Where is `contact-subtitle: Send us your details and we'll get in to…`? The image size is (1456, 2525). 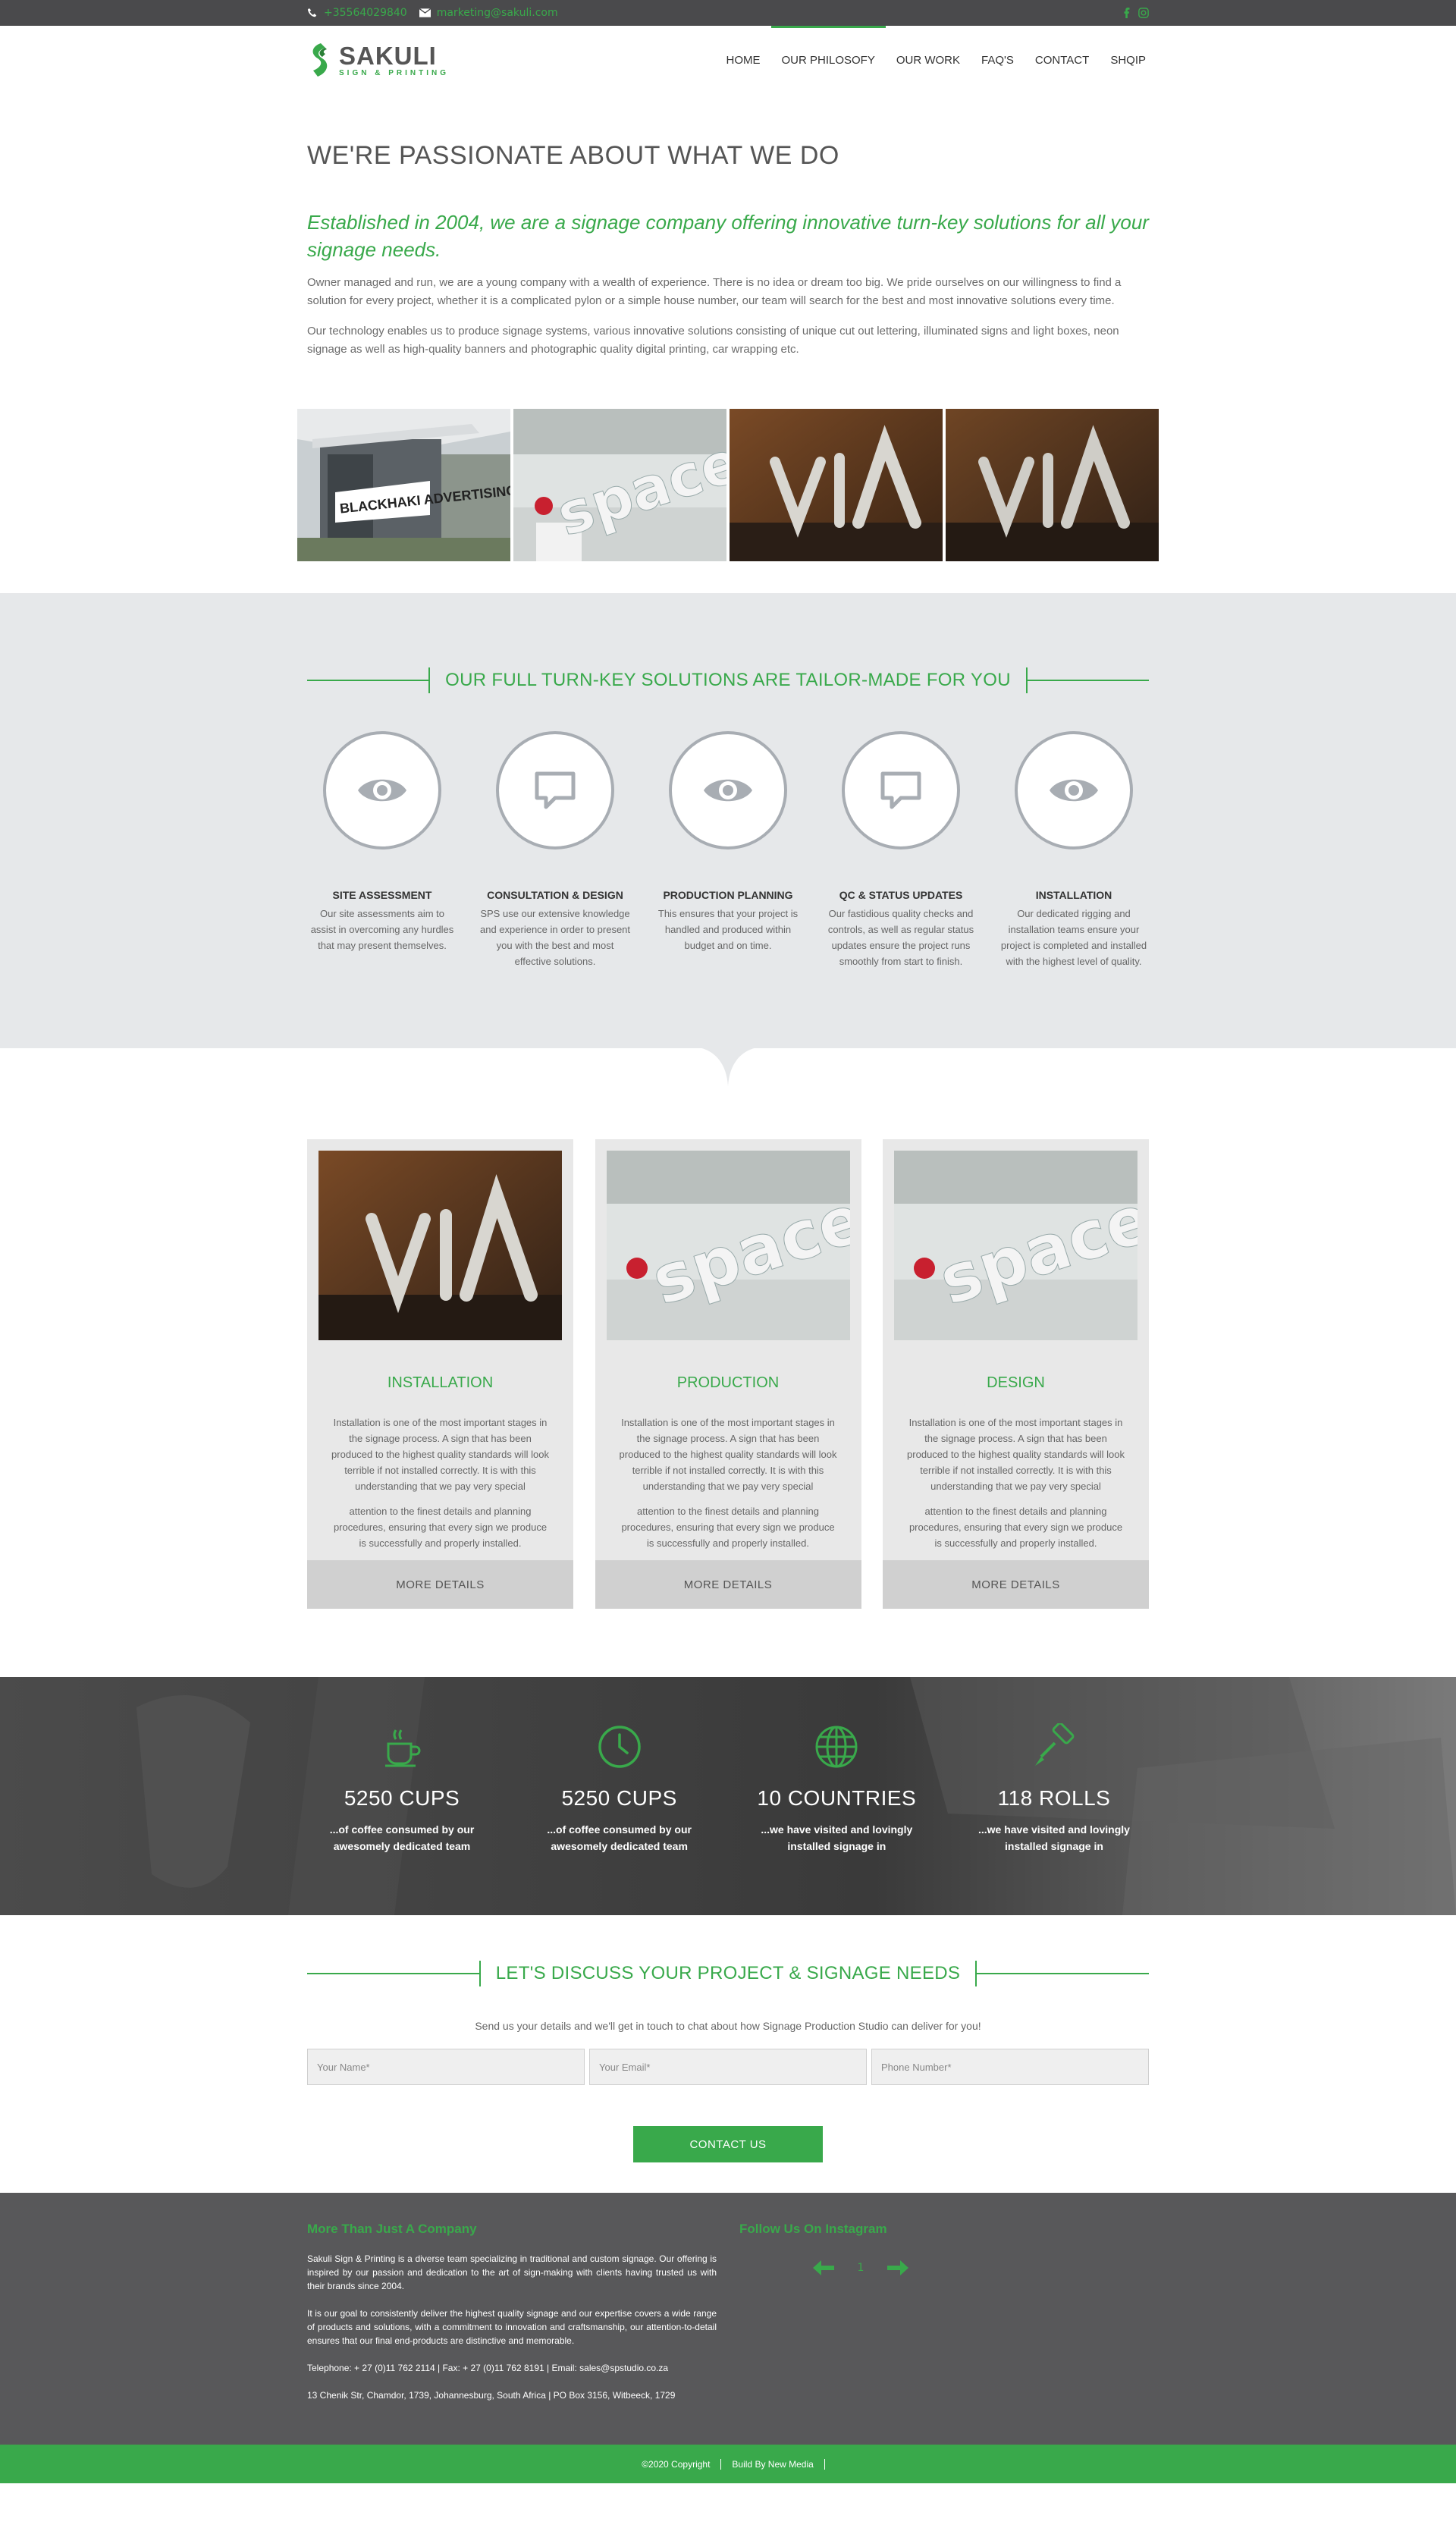 contact-subtitle: Send us your details and we'll get in to… is located at coordinates (728, 2026).